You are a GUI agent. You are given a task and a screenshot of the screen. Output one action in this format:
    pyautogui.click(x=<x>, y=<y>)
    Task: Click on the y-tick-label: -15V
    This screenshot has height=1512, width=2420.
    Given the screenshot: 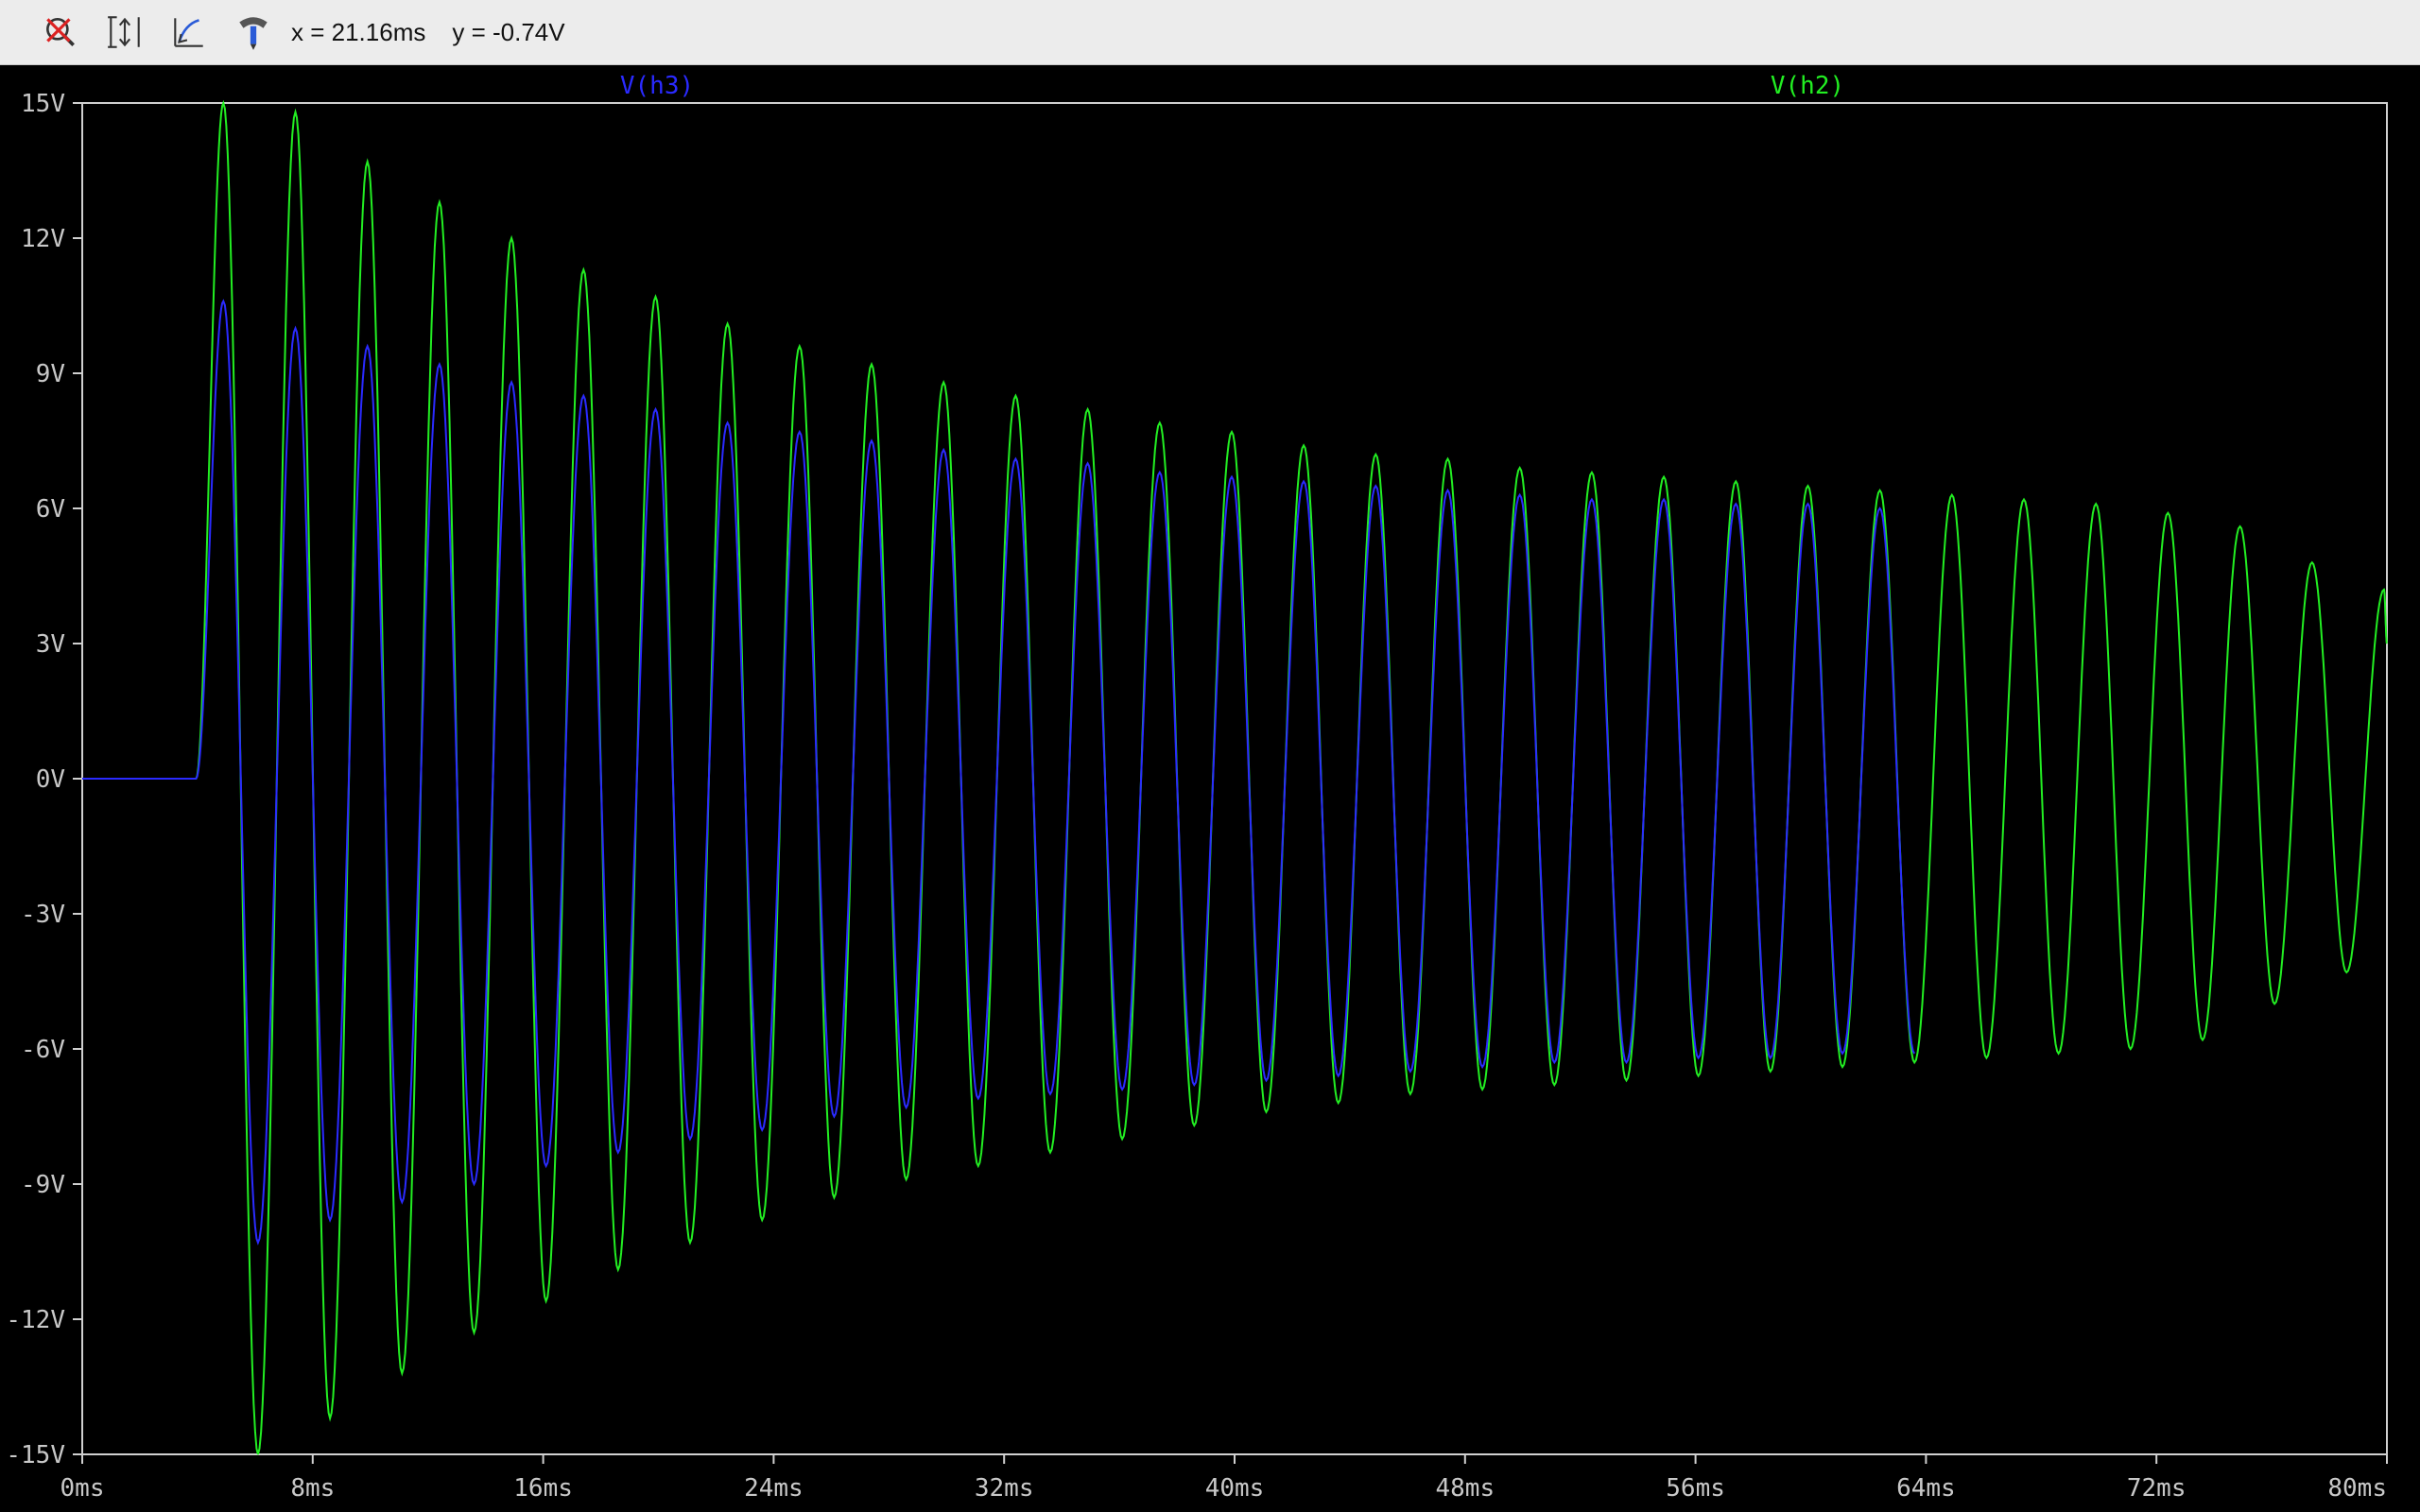 What is the action you would take?
    pyautogui.click(x=35, y=1455)
    